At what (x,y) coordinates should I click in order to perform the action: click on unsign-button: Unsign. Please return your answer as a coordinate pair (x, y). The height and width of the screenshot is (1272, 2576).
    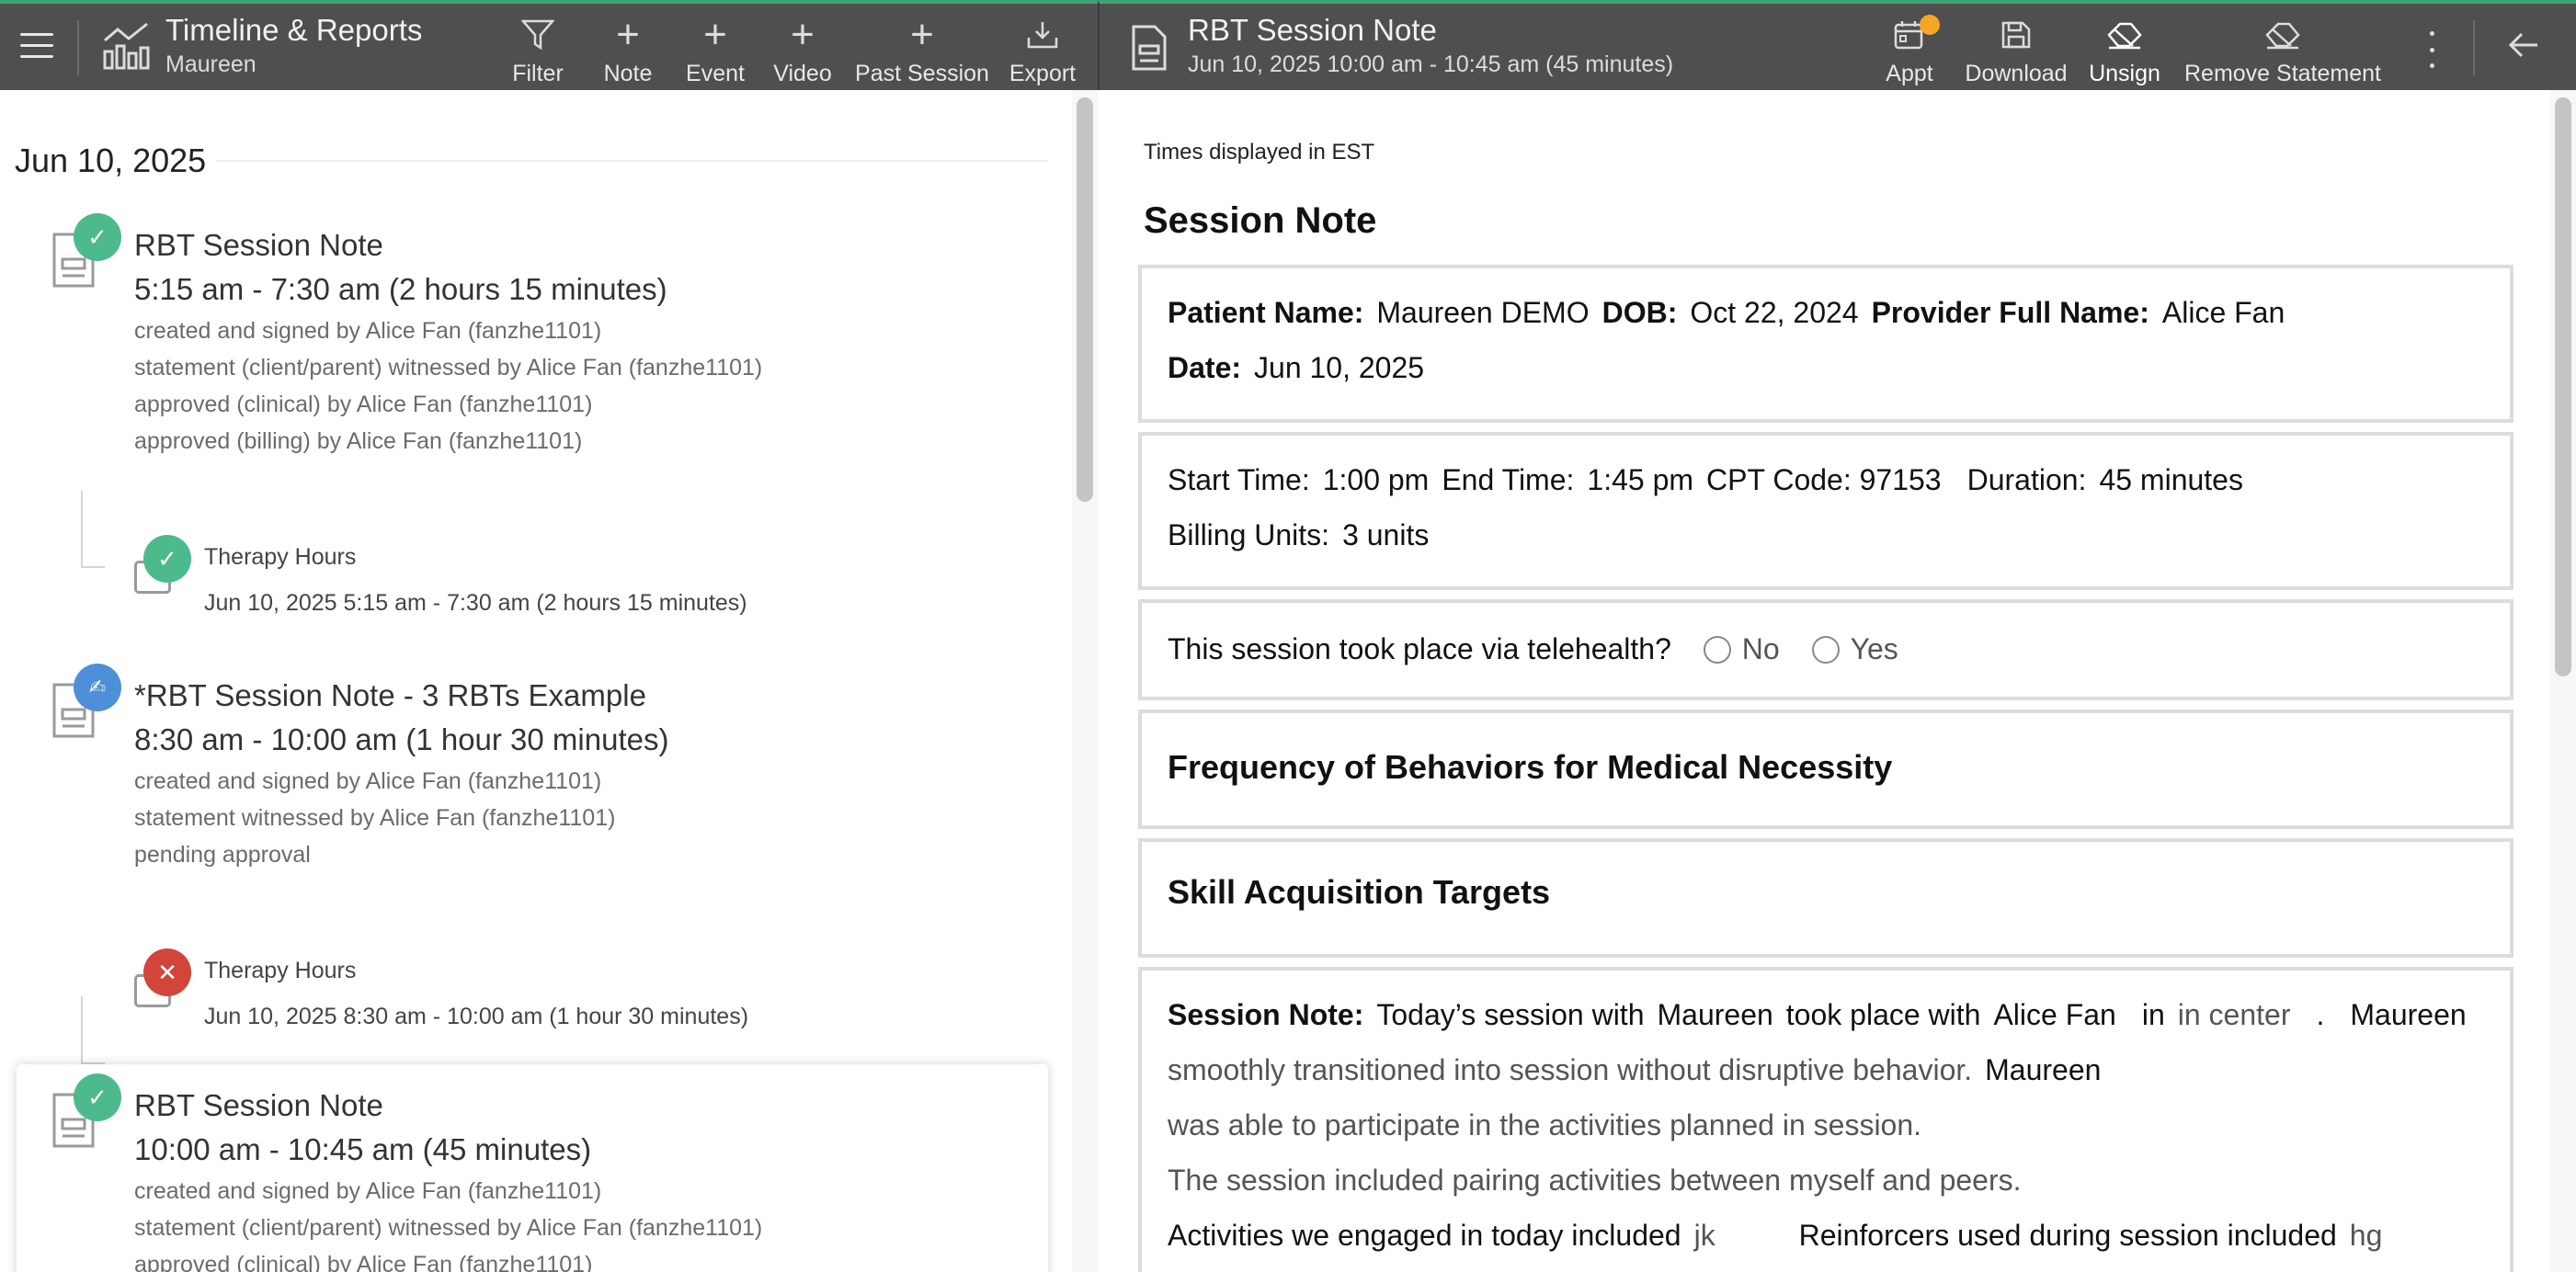
    Looking at the image, I should click on (2124, 52).